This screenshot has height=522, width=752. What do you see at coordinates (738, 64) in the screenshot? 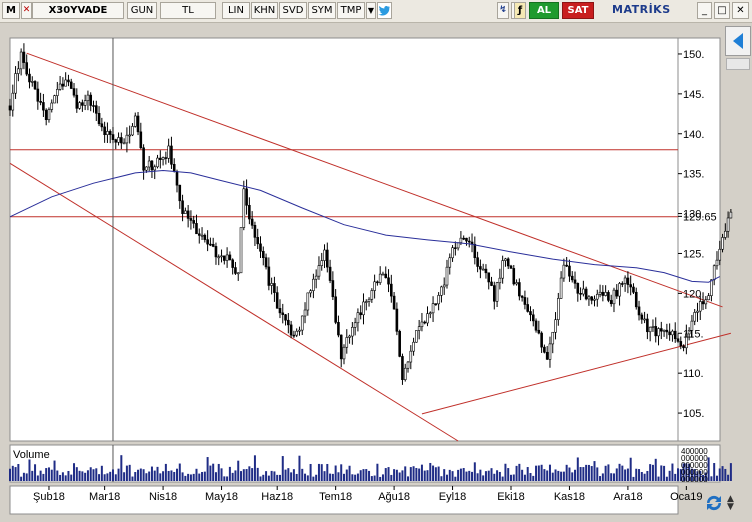
I see `scroll-handle` at bounding box center [738, 64].